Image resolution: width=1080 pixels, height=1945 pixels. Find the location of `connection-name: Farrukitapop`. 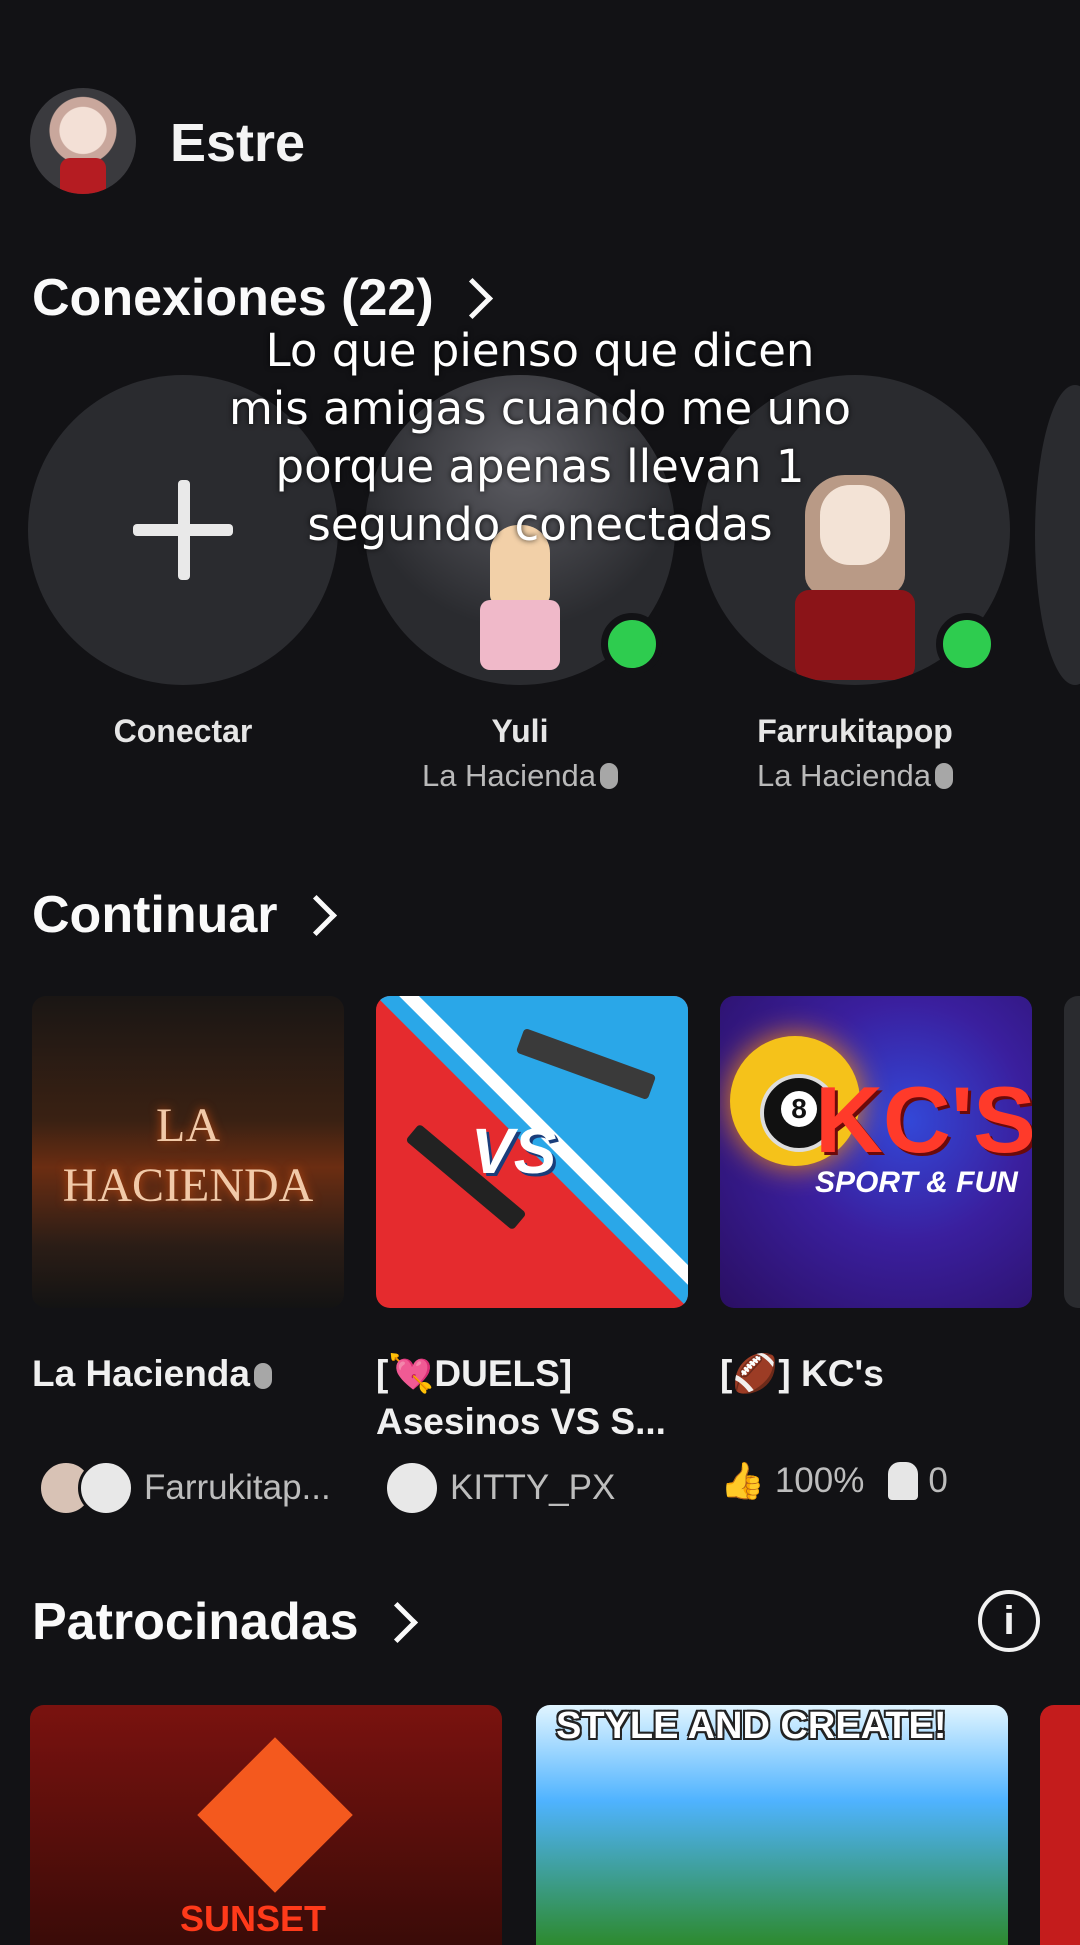

connection-name: Farrukitapop is located at coordinates (855, 731).